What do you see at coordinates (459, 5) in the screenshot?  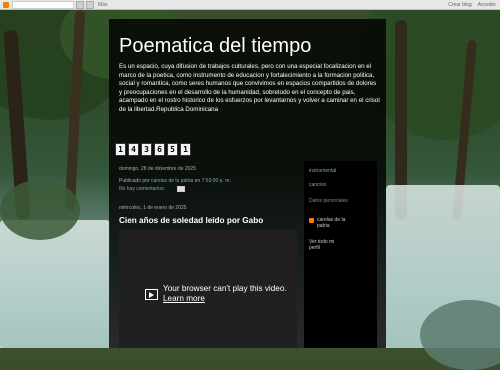 I see `navbar-create-blog-link: Crear blog` at bounding box center [459, 5].